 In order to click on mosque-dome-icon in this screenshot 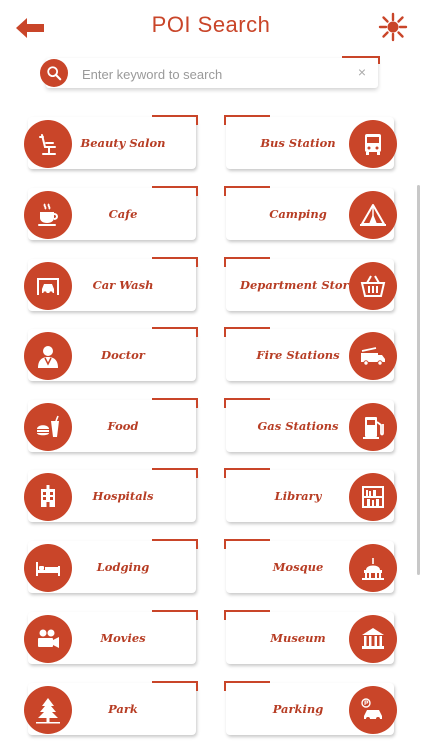, I will do `click(373, 568)`.